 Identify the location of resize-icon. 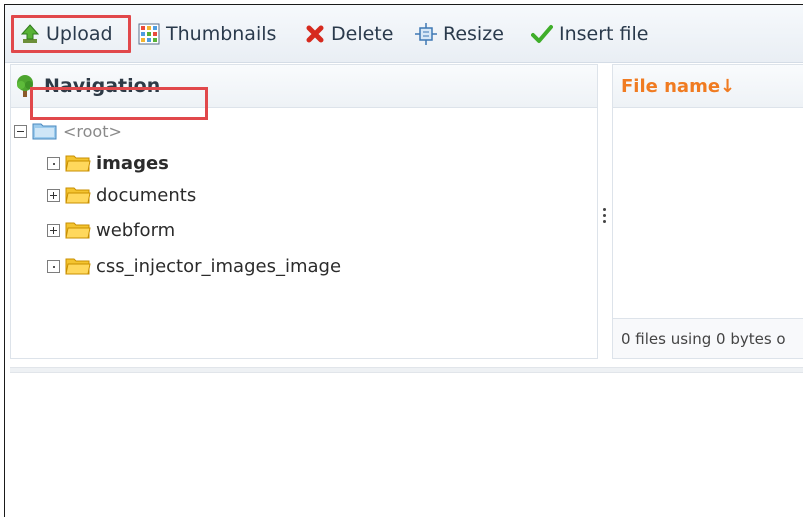
(426, 34).